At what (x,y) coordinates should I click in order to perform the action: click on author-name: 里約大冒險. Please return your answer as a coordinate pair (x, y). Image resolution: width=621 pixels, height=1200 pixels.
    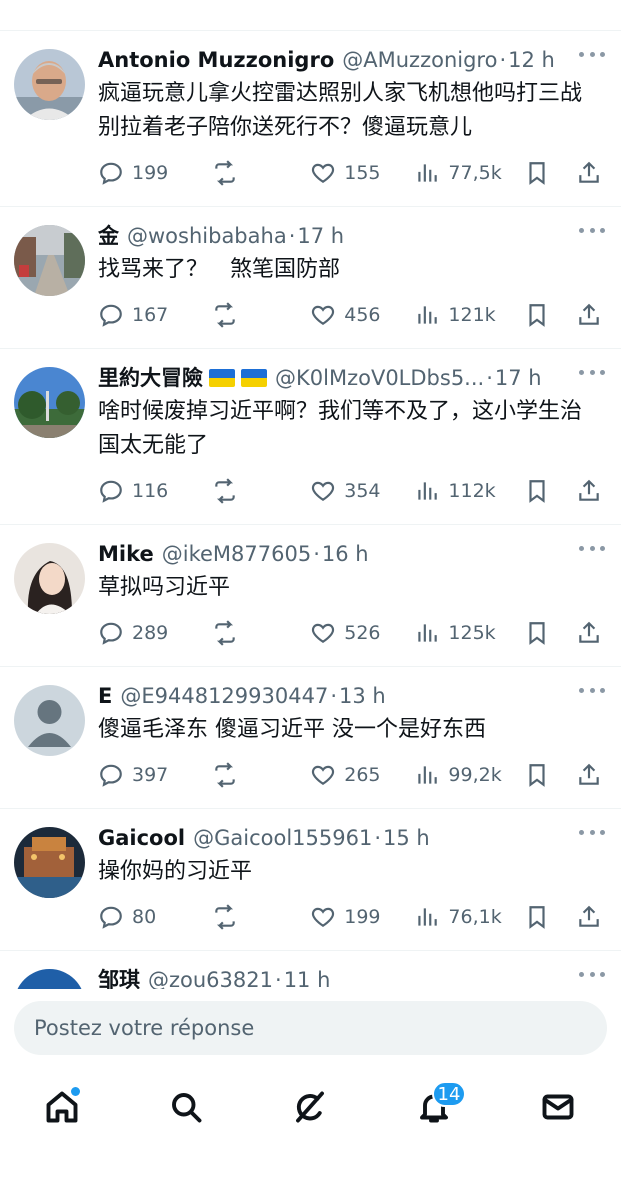
    Looking at the image, I should click on (150, 378).